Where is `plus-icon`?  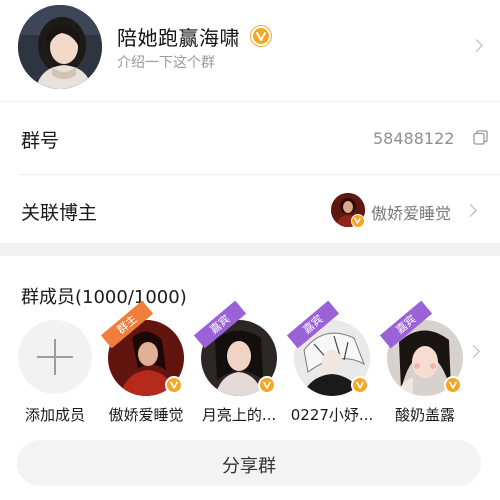
plus-icon is located at coordinates (55, 357).